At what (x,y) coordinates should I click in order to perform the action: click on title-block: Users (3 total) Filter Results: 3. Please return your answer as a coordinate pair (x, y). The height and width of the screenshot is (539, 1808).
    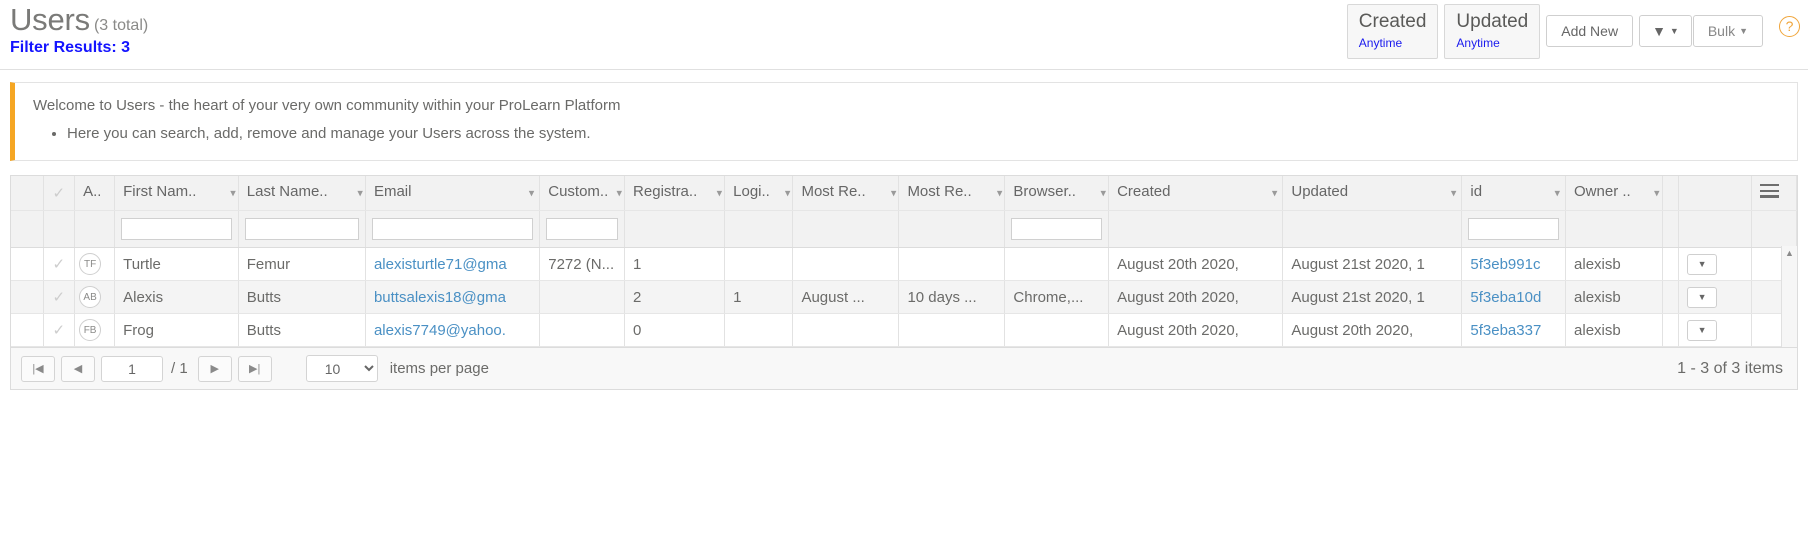
    Looking at the image, I should click on (79, 29).